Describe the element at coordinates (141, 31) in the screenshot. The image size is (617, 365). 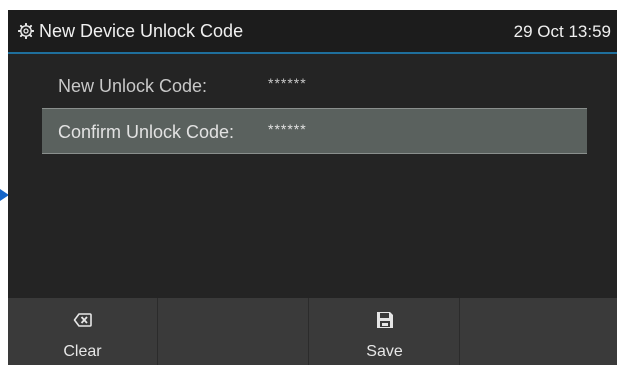
I see `page-title: New Device Unlock Code` at that location.